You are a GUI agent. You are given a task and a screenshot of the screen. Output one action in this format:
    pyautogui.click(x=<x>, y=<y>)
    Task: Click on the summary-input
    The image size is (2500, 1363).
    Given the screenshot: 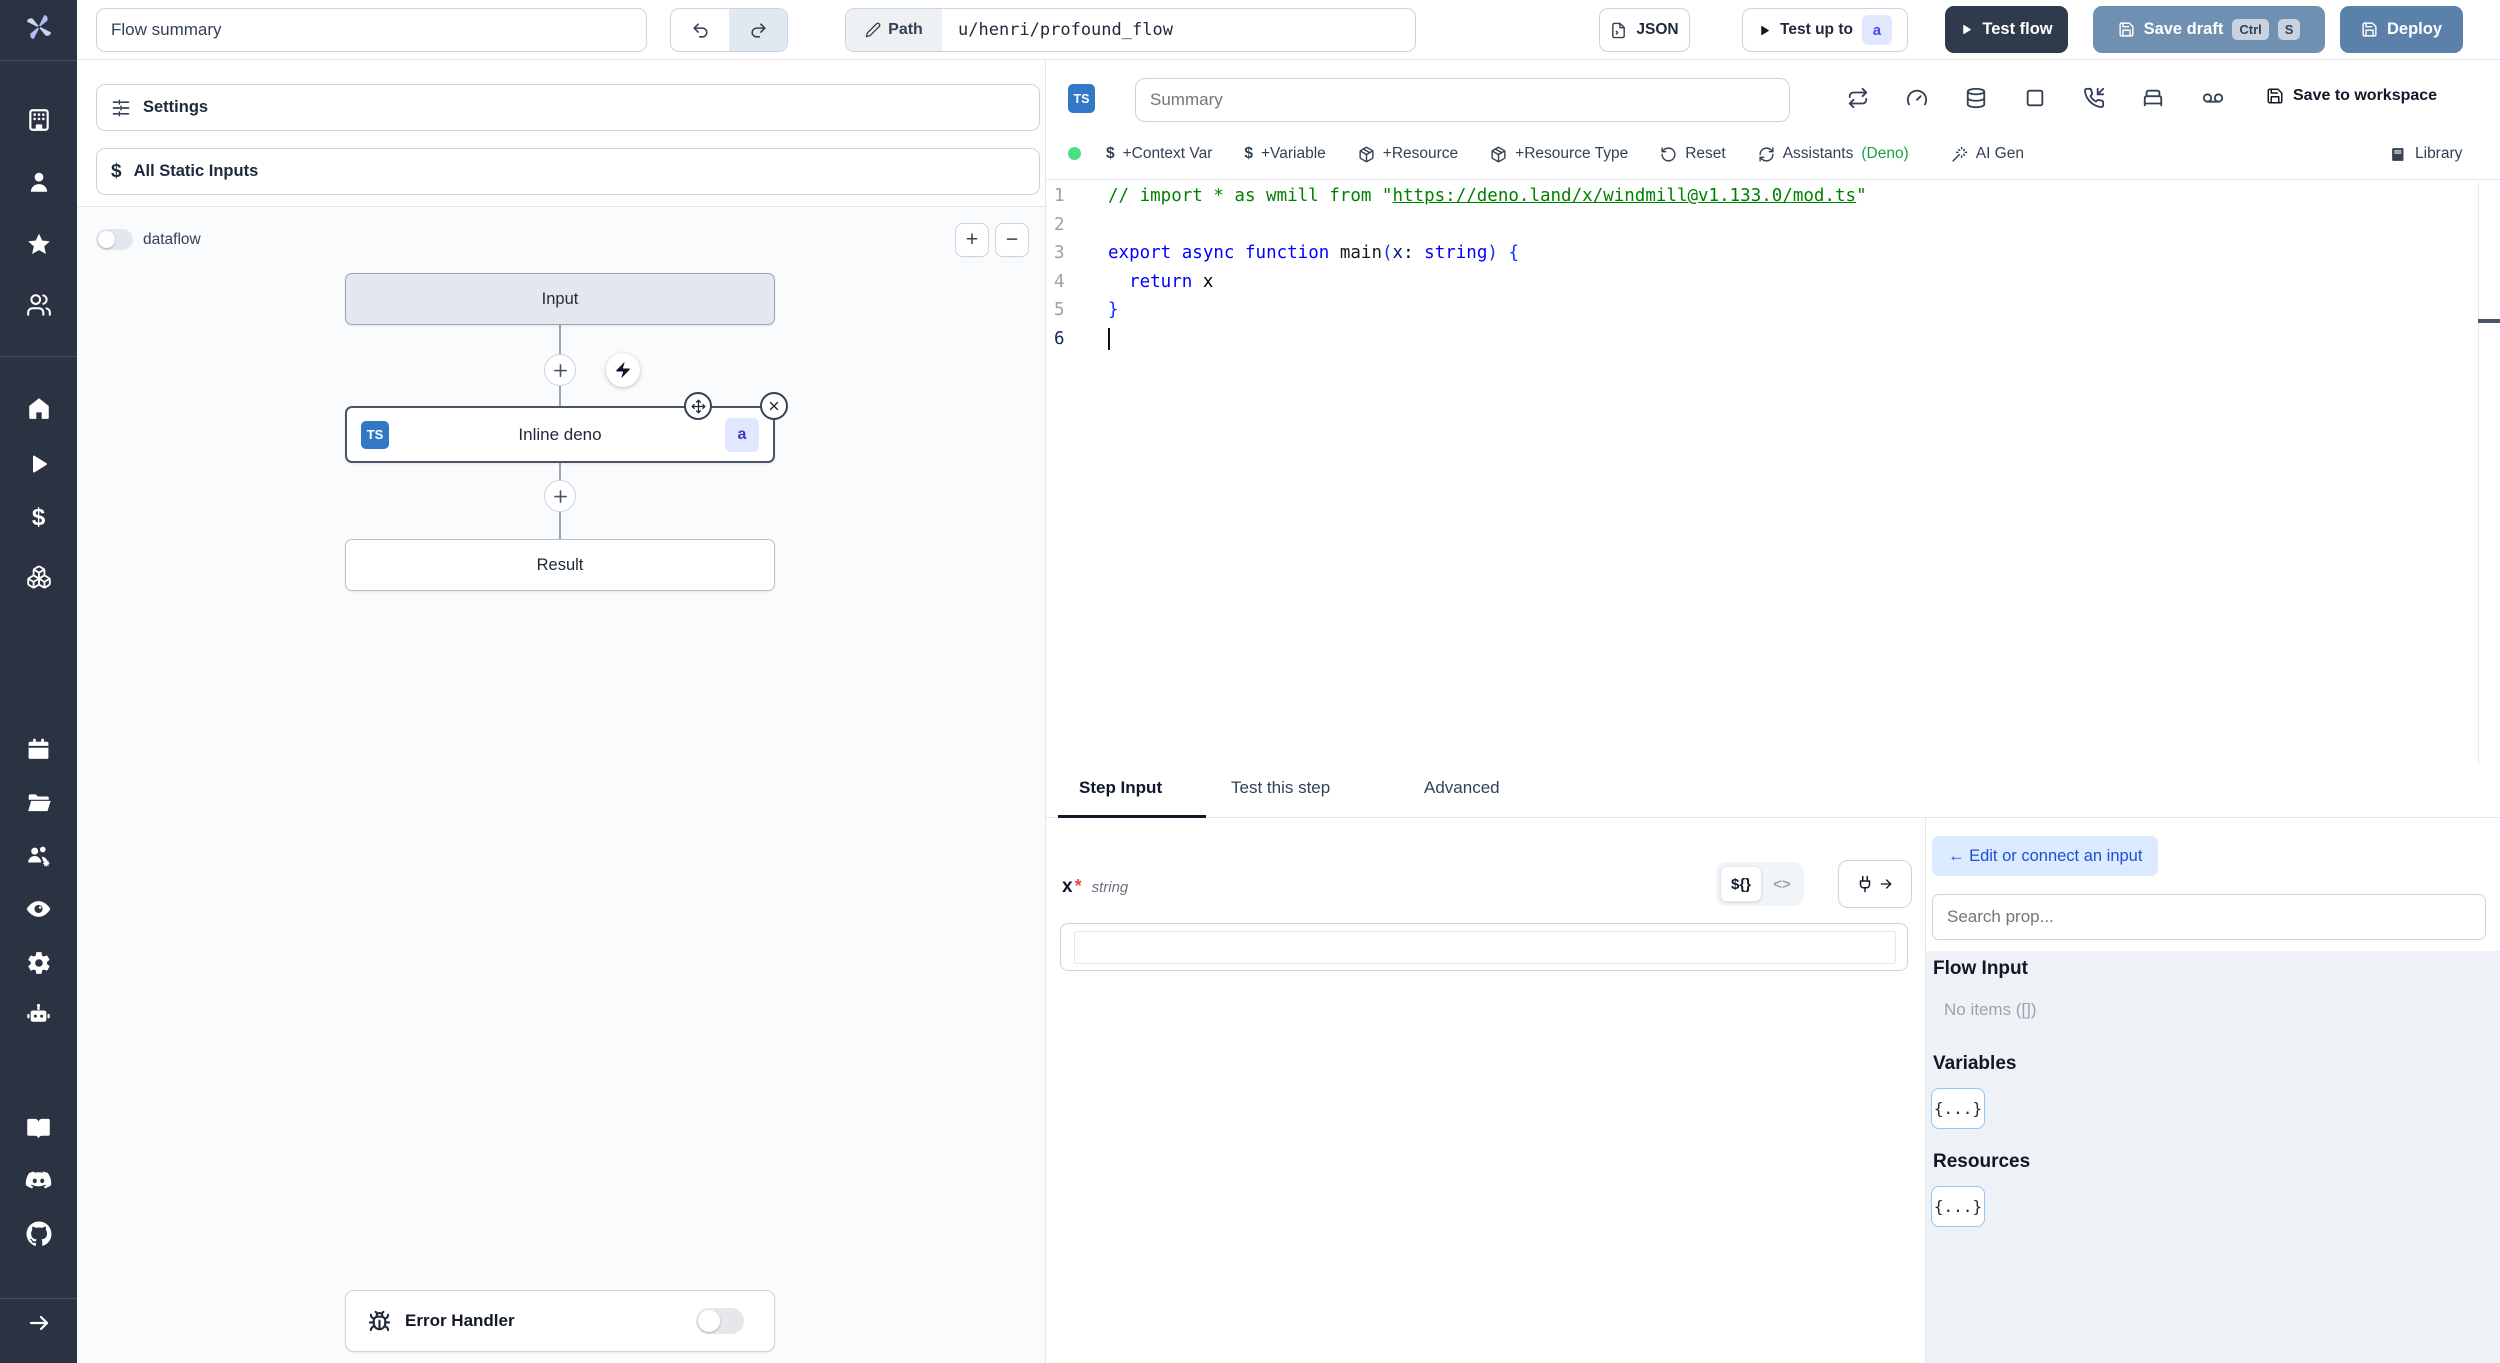 What is the action you would take?
    pyautogui.click(x=1462, y=100)
    